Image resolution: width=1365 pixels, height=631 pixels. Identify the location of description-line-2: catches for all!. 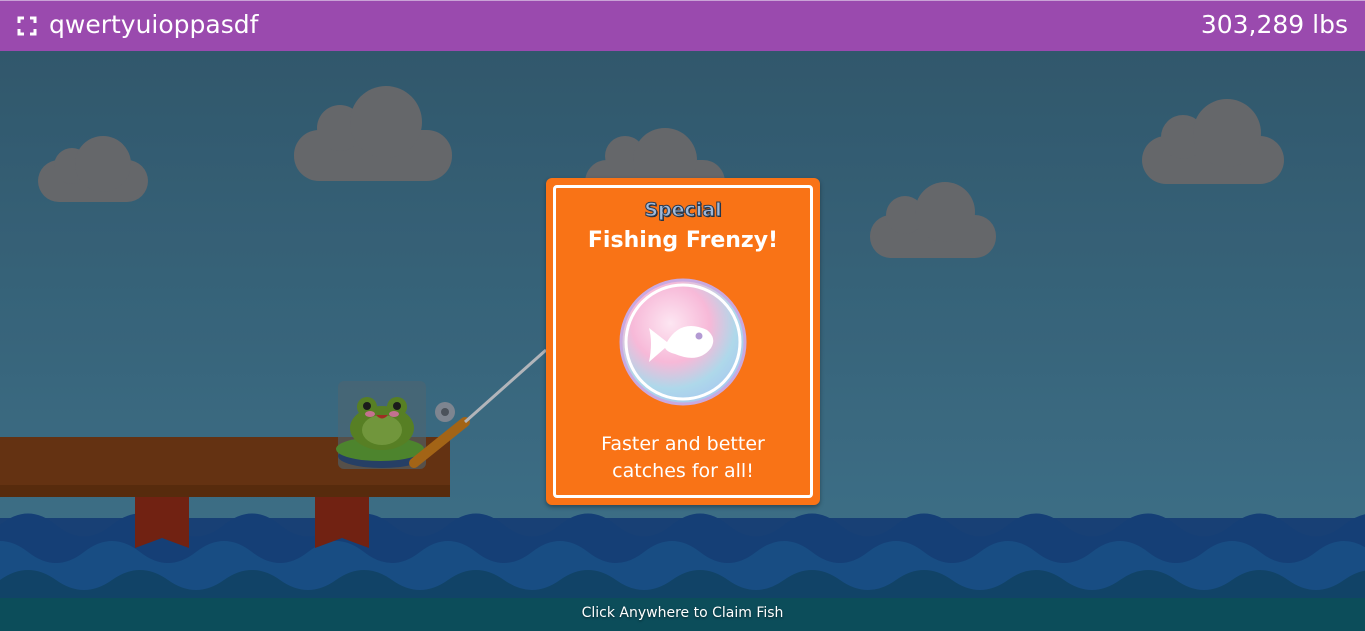
(683, 471).